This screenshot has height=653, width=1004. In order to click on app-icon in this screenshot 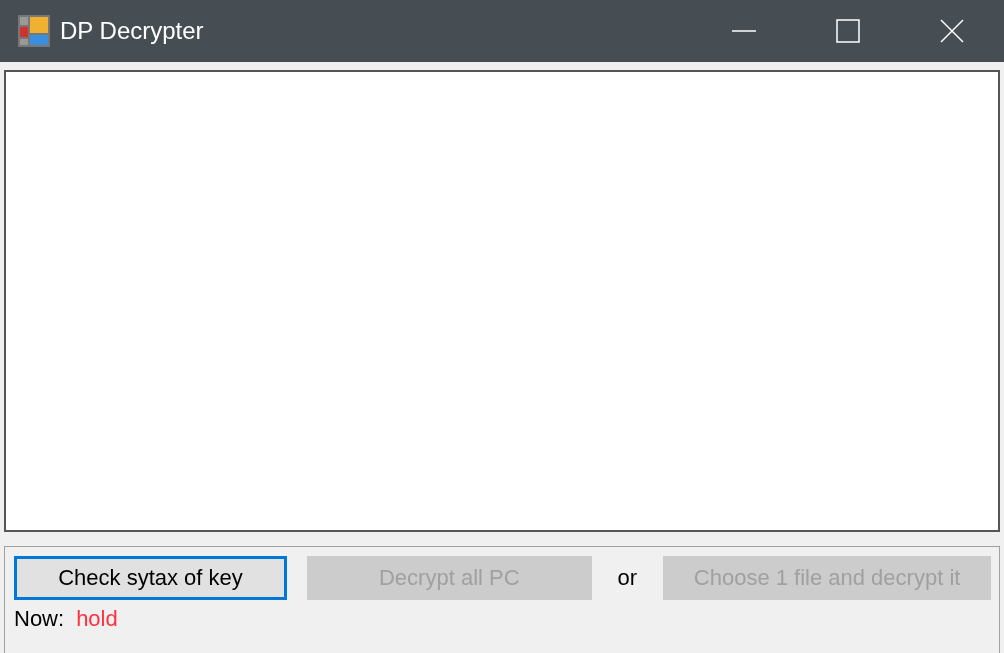, I will do `click(34, 31)`.